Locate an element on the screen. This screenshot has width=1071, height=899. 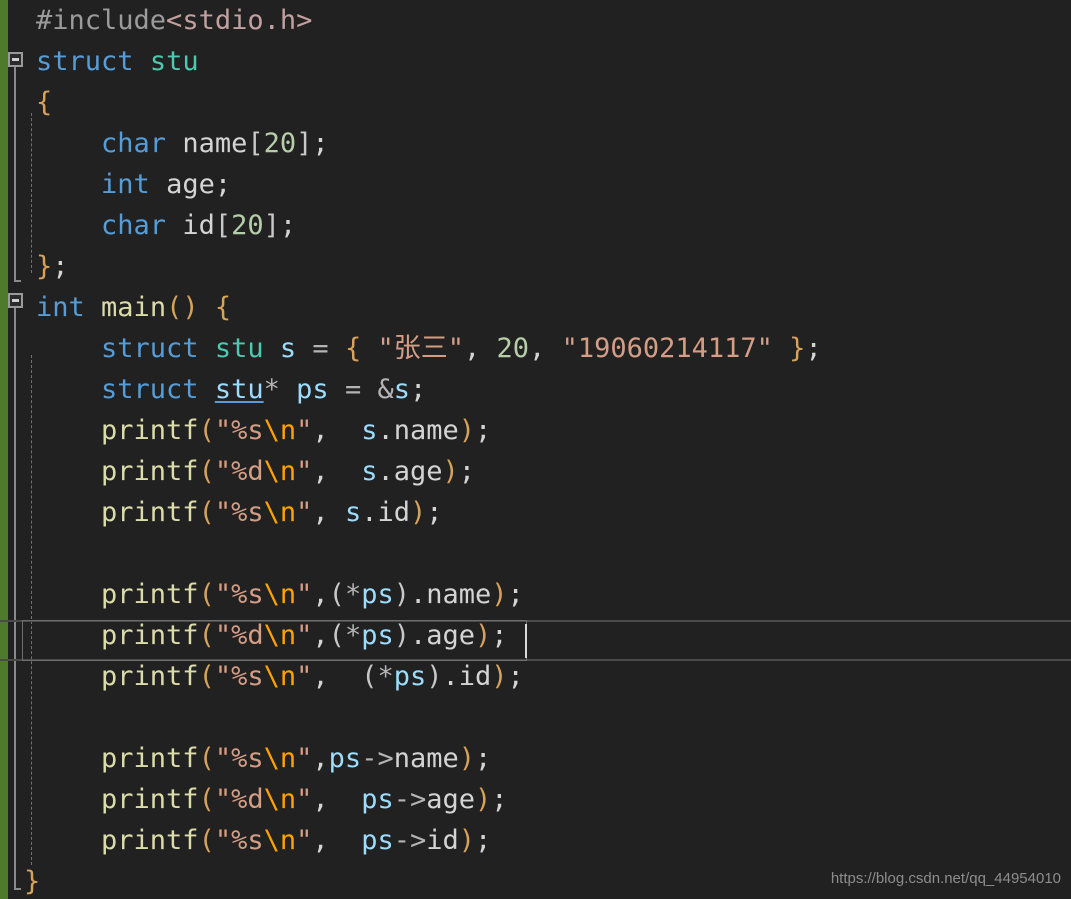
token-init-brace-open: { is located at coordinates (353, 348).